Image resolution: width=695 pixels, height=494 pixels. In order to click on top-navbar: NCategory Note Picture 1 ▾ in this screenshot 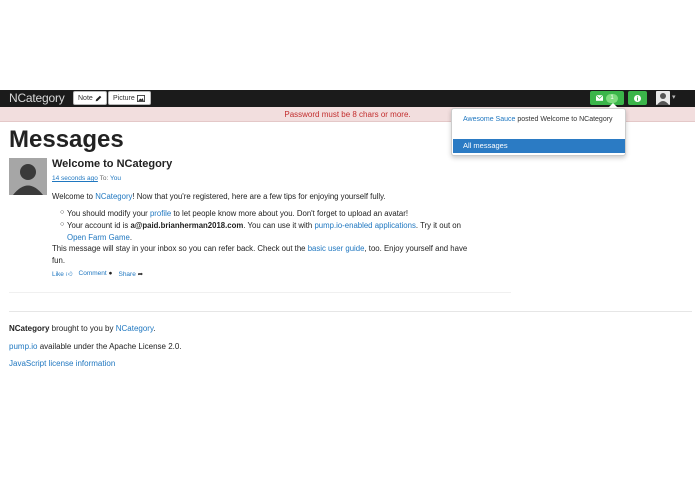, I will do `click(347, 98)`.